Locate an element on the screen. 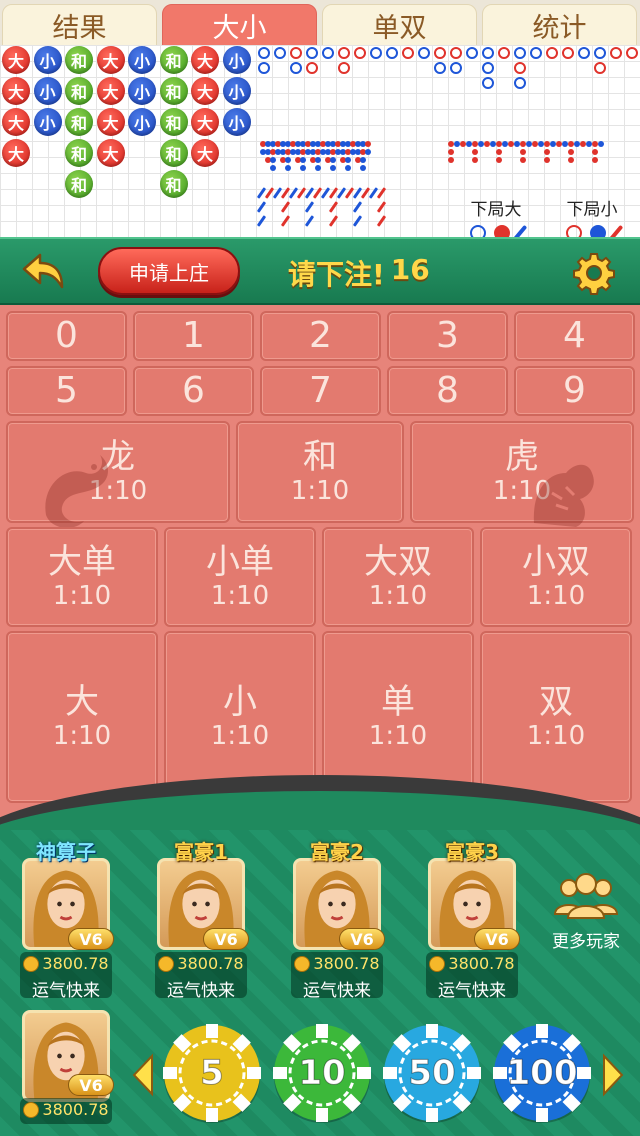 This screenshot has height=1136, width=640. tab-statistics: 统计 is located at coordinates (559, 25).